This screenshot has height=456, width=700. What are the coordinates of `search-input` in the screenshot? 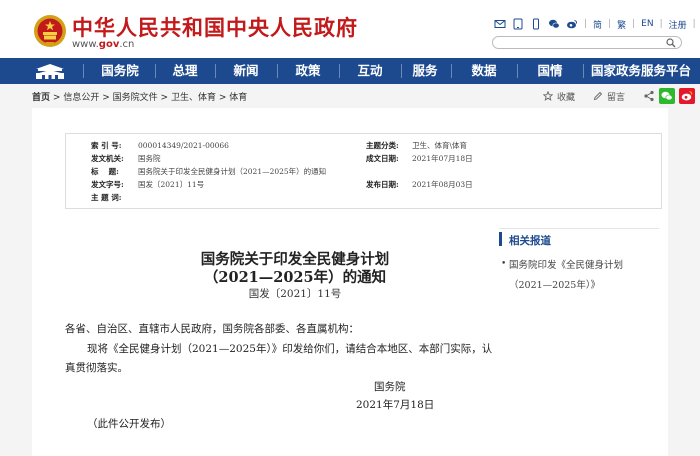 It's located at (583, 49).